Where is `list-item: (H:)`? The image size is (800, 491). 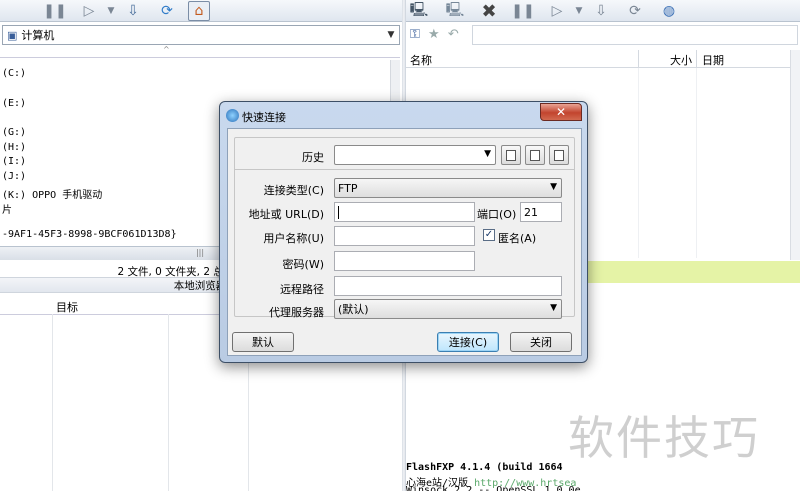 list-item: (H:) is located at coordinates (14, 147).